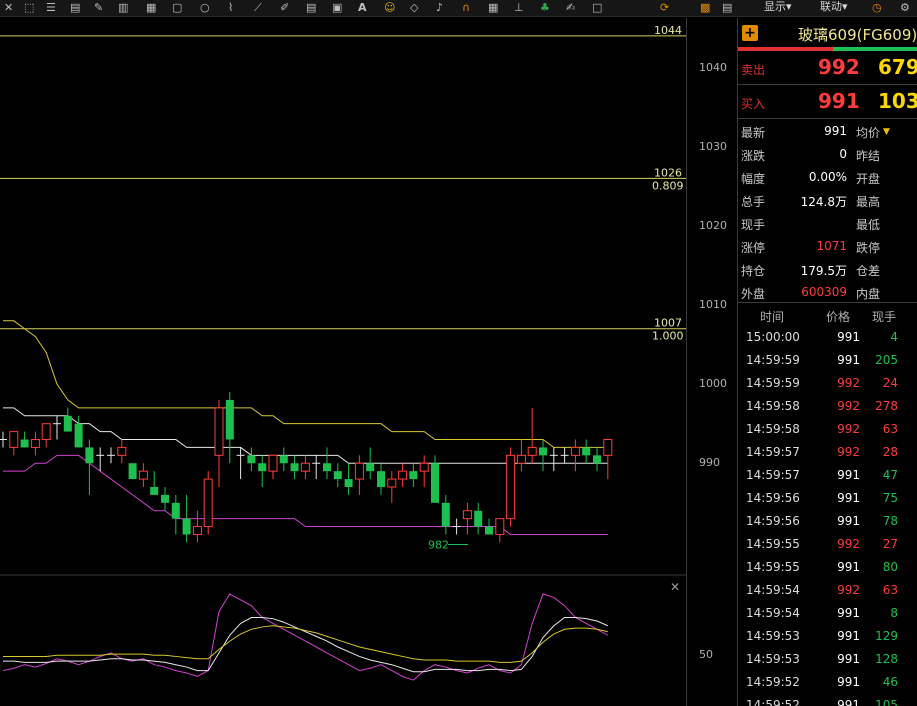  Describe the element at coordinates (753, 156) in the screenshot. I see `quote-label: 涨跌` at that location.